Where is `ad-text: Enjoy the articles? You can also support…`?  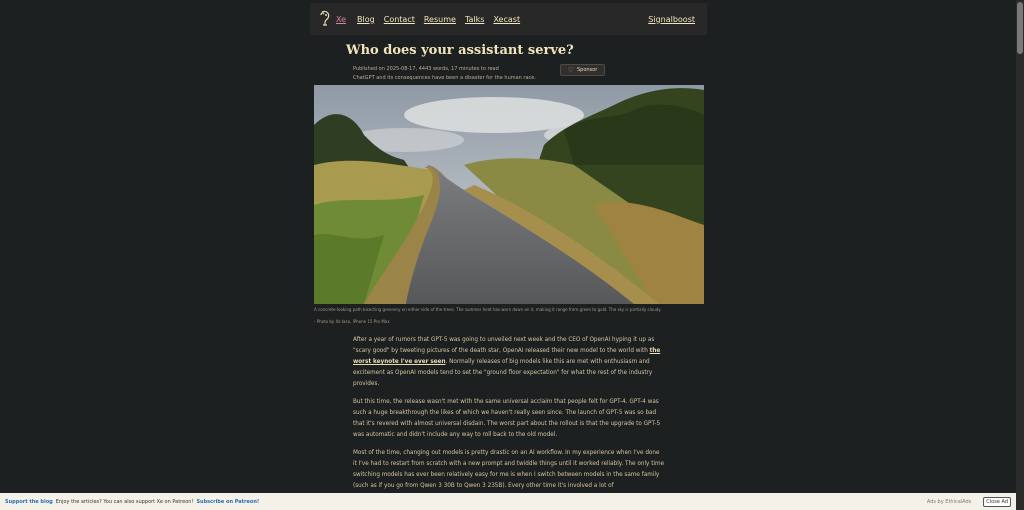 ad-text: Enjoy the articles? You can also support… is located at coordinates (124, 501).